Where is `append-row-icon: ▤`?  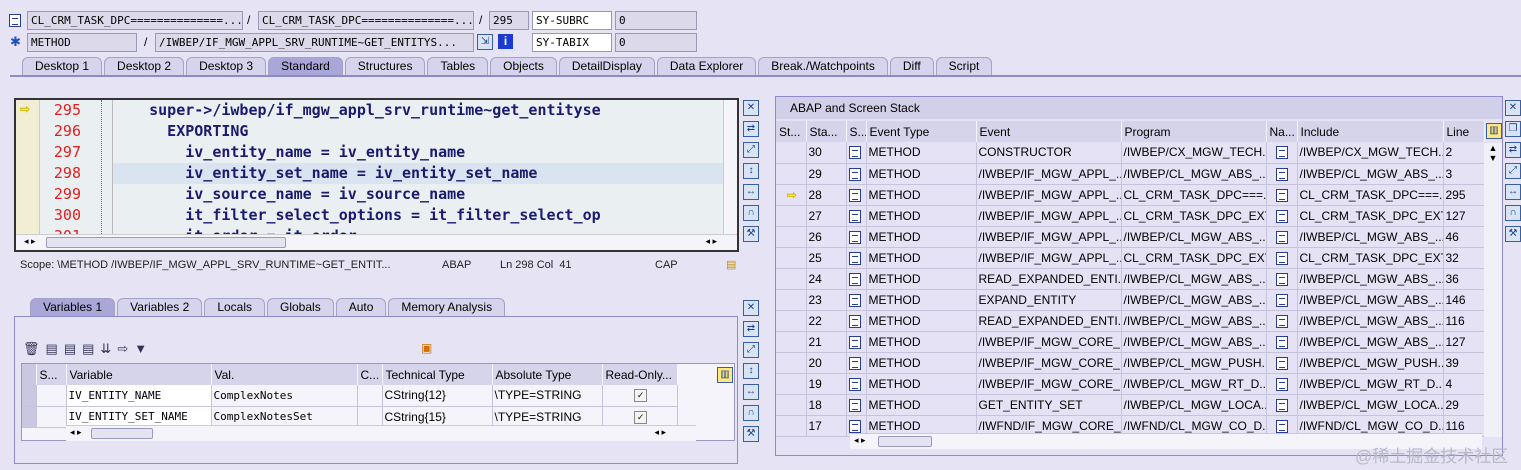 append-row-icon: ▤ is located at coordinates (70, 349).